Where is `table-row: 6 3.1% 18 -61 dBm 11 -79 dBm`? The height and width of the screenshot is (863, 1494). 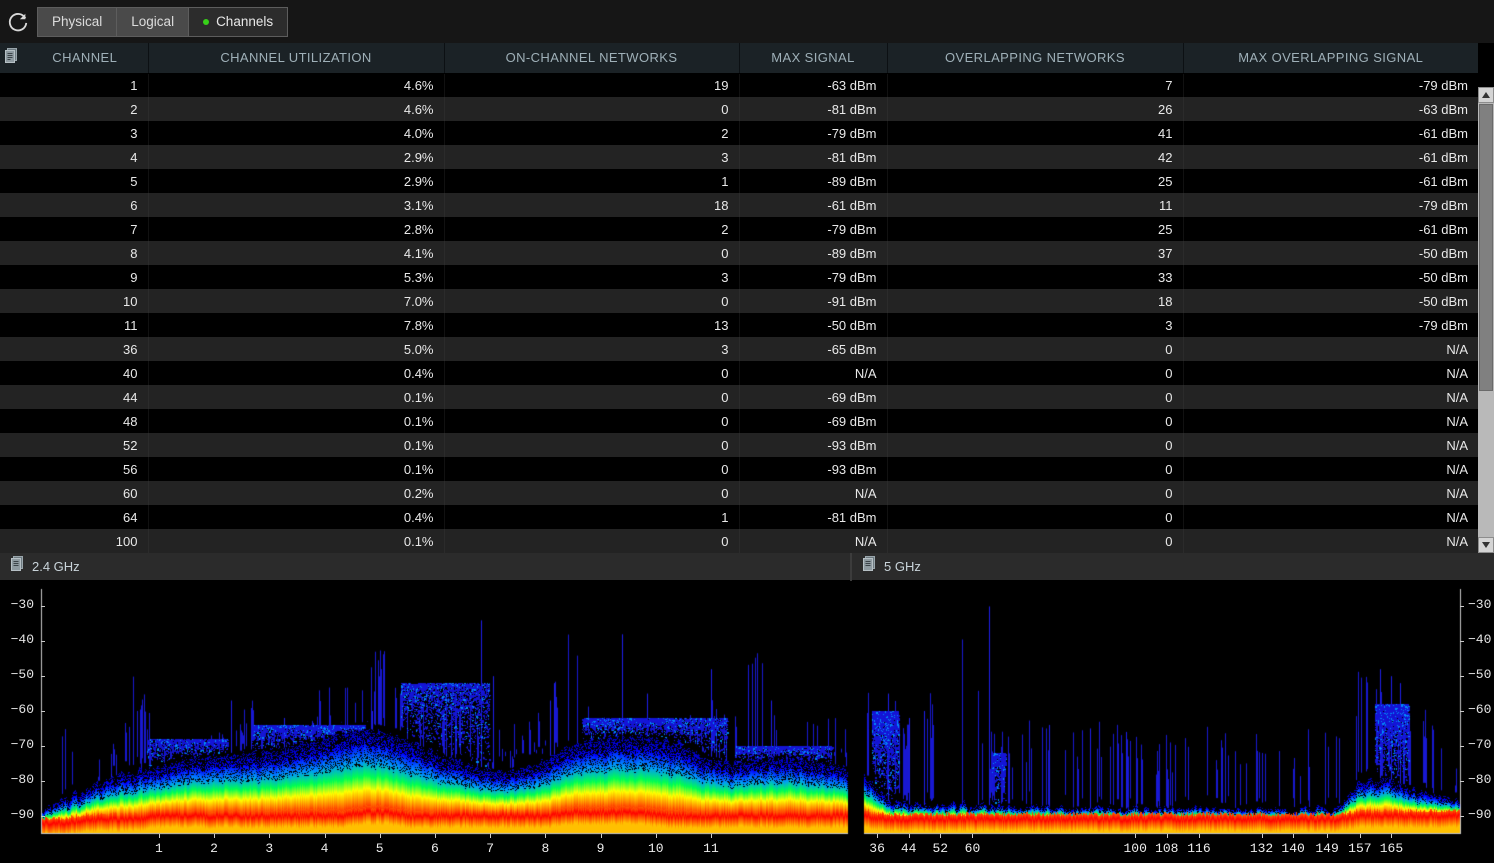 table-row: 6 3.1% 18 -61 dBm 11 -79 dBm is located at coordinates (739, 205).